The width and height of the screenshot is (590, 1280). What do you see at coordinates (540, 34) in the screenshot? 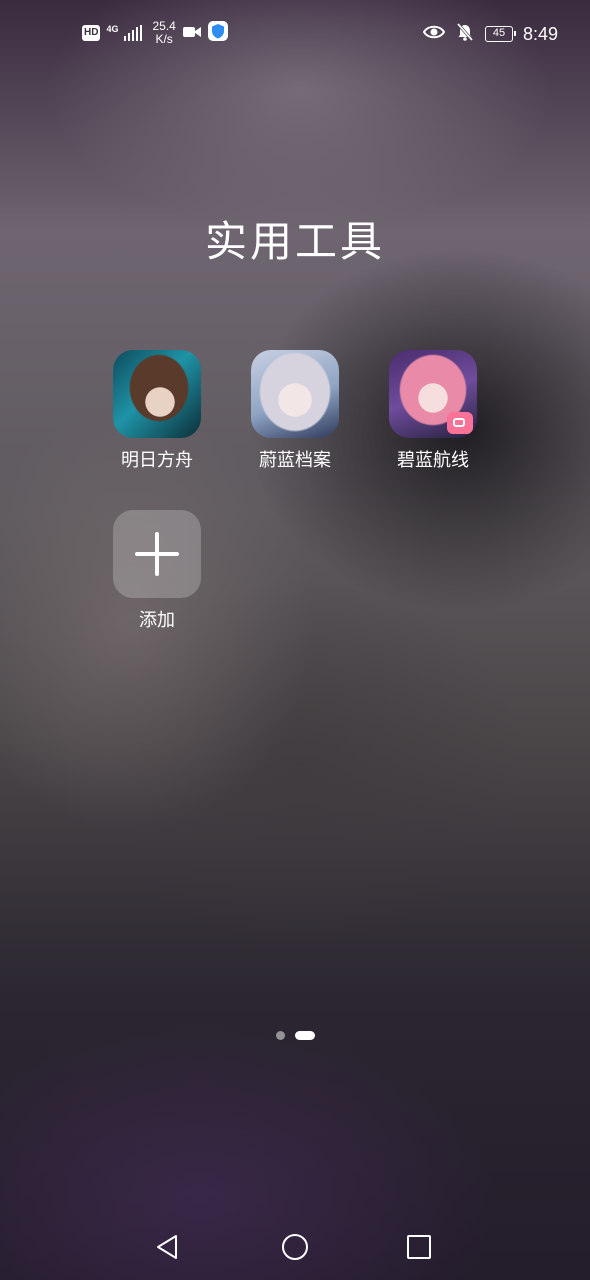
I see `status-clock: 8:49` at bounding box center [540, 34].